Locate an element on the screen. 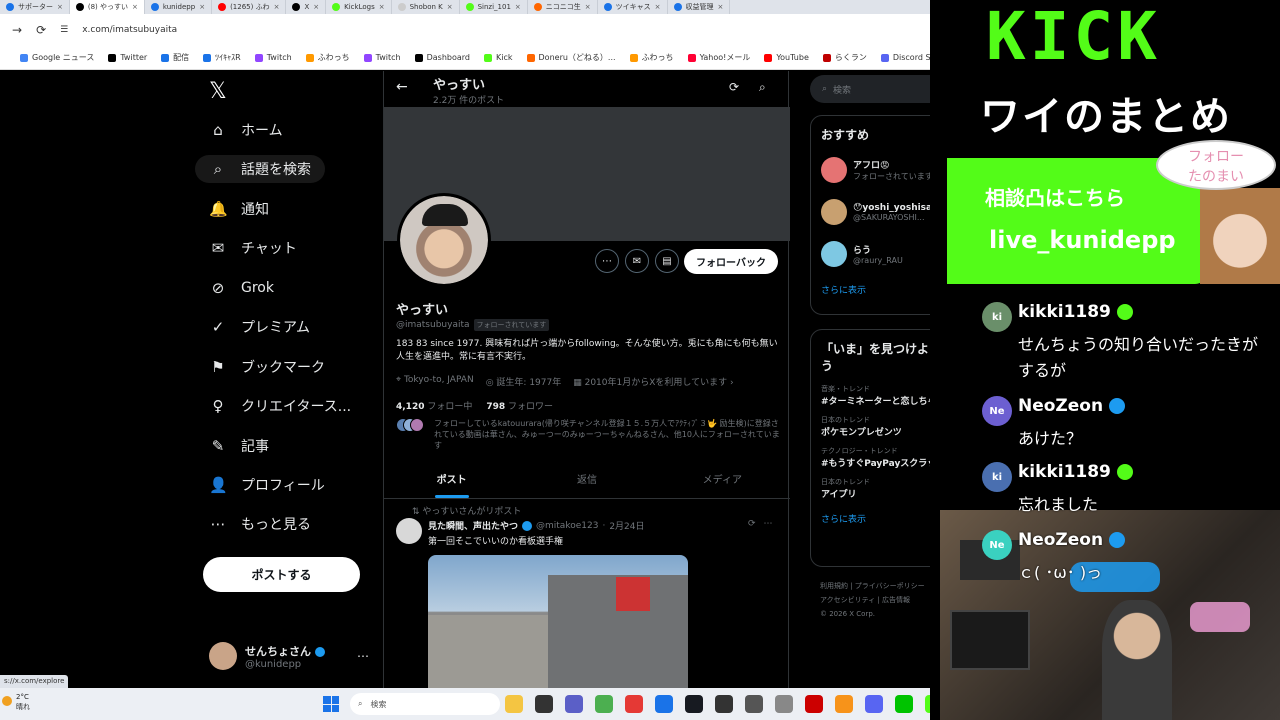 The height and width of the screenshot is (720, 1280). bookmark-item: Google ニュース is located at coordinates (57, 57).